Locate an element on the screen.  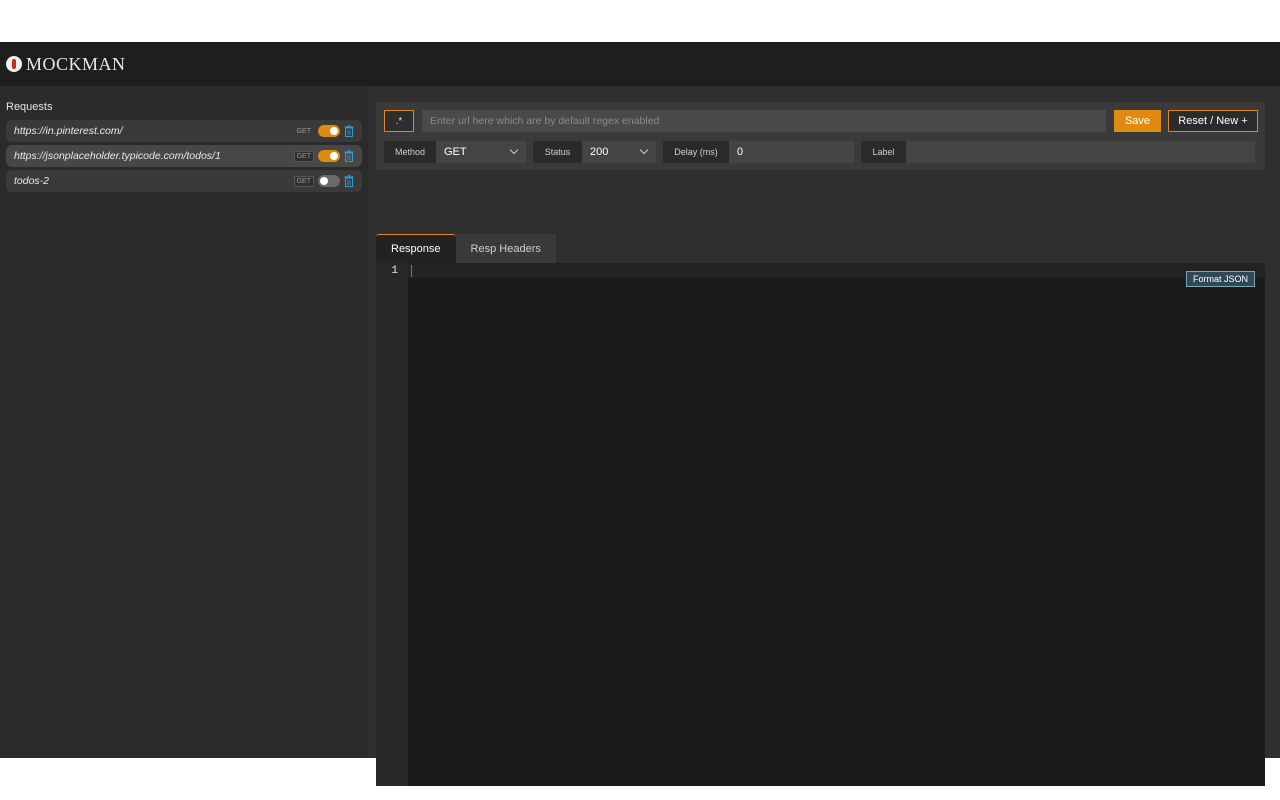
delay-input: 0 is located at coordinates (791, 152).